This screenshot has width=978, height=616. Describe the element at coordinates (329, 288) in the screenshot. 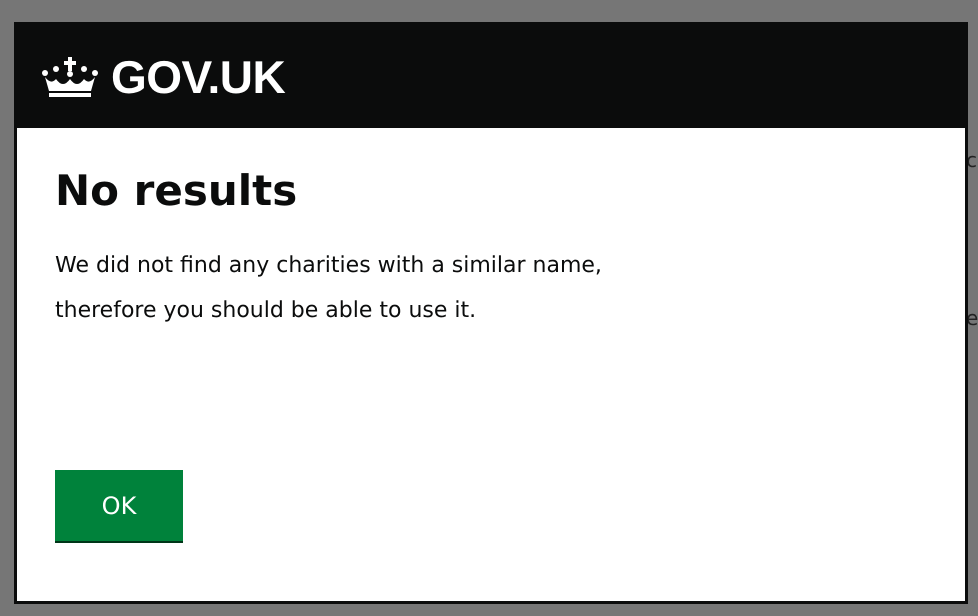

I see `dialog-message: We did not find any charities with a similar name, therefore you should be able to use it.` at that location.